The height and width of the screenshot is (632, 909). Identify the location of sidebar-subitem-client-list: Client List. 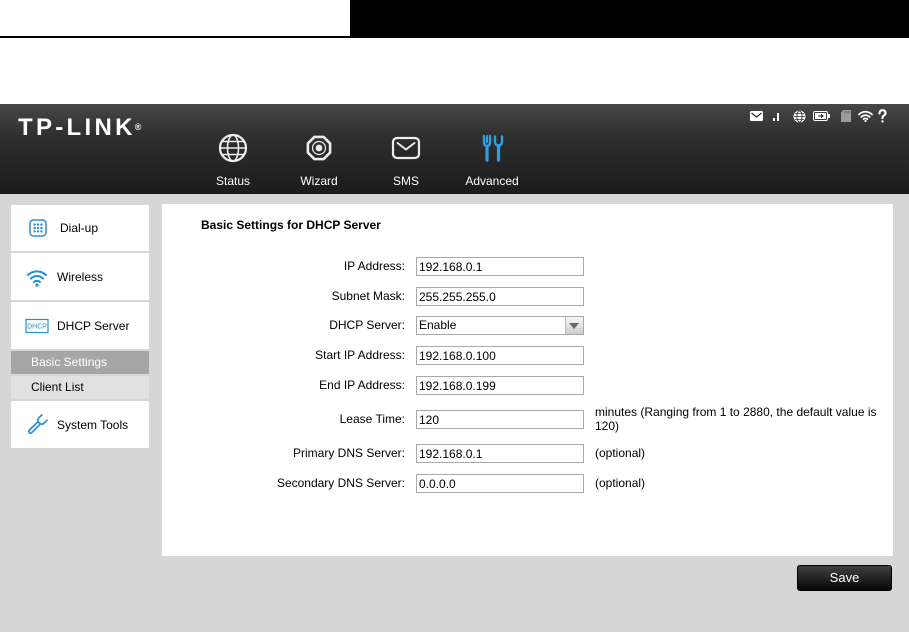
(80, 387).